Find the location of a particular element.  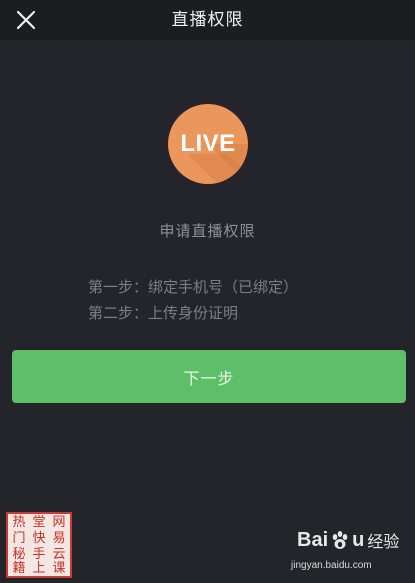

live-logo-text: LIVE is located at coordinates (208, 143).